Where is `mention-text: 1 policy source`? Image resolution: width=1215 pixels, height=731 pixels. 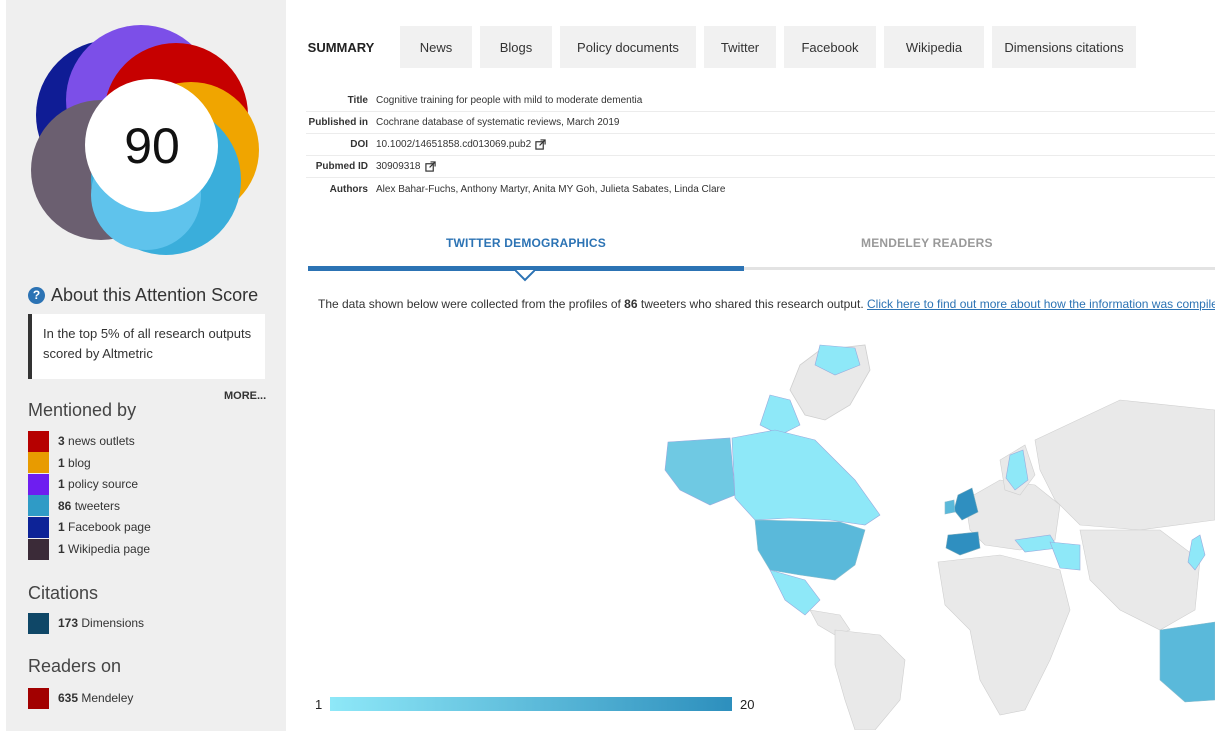 mention-text: 1 policy source is located at coordinates (98, 484).